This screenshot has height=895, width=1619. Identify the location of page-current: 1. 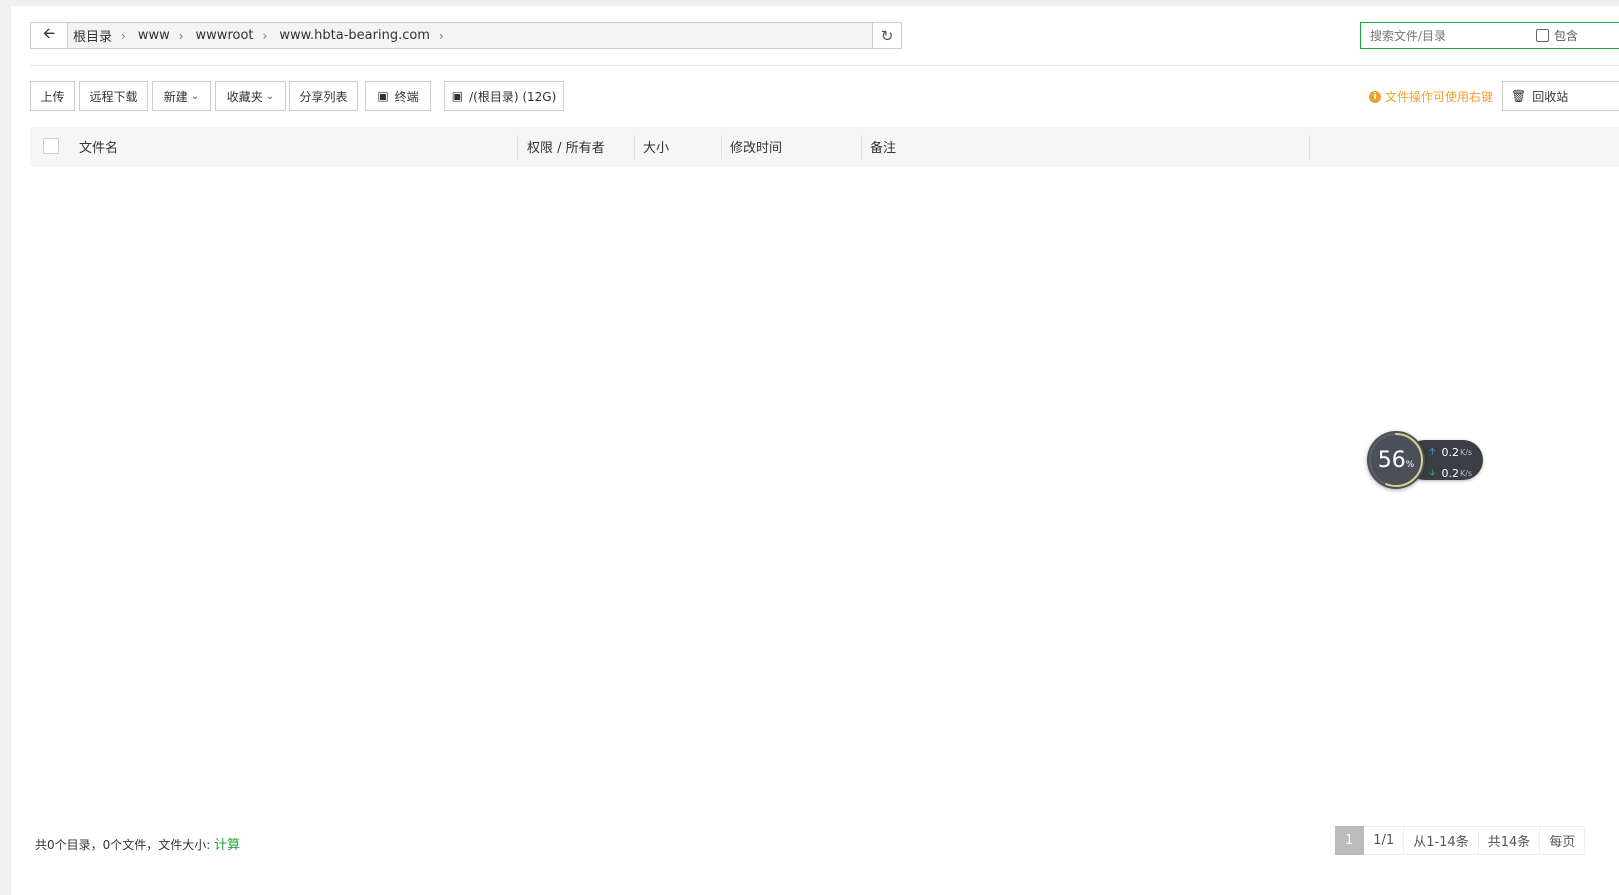
(1350, 840).